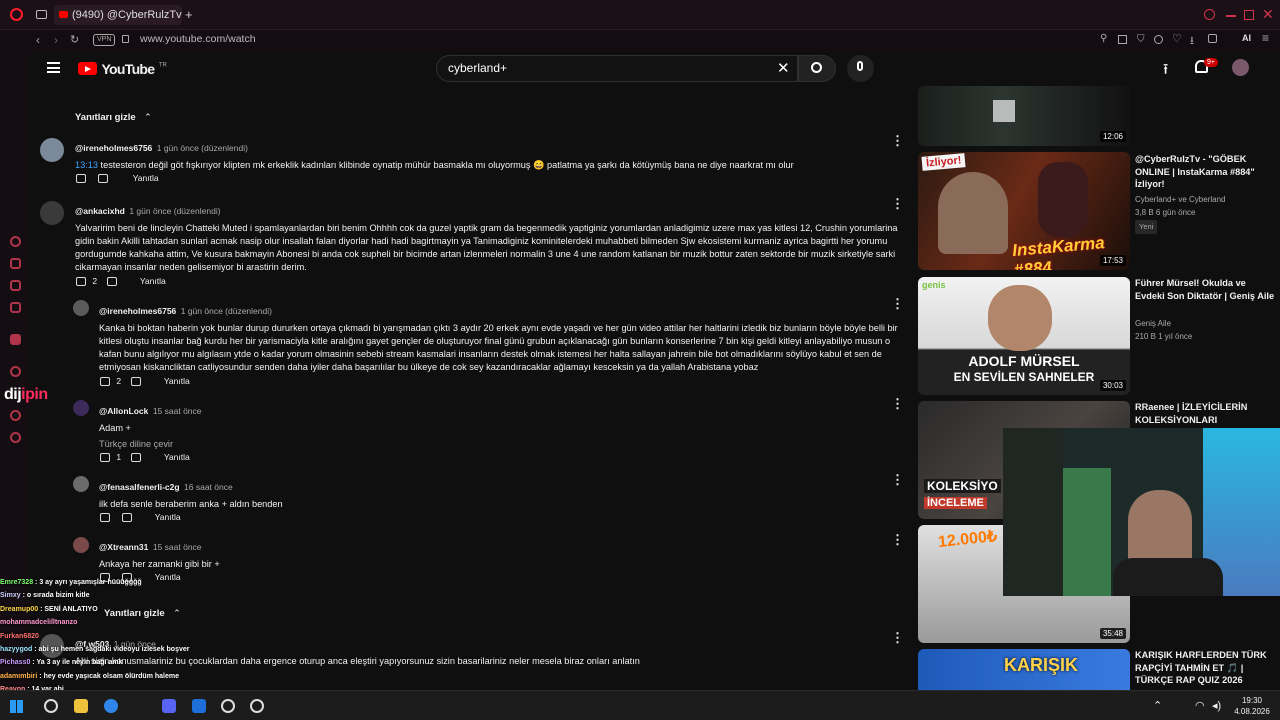 The image size is (1280, 720). Describe the element at coordinates (198, 39) in the screenshot. I see `url-field: www.youtube.com/watch` at that location.